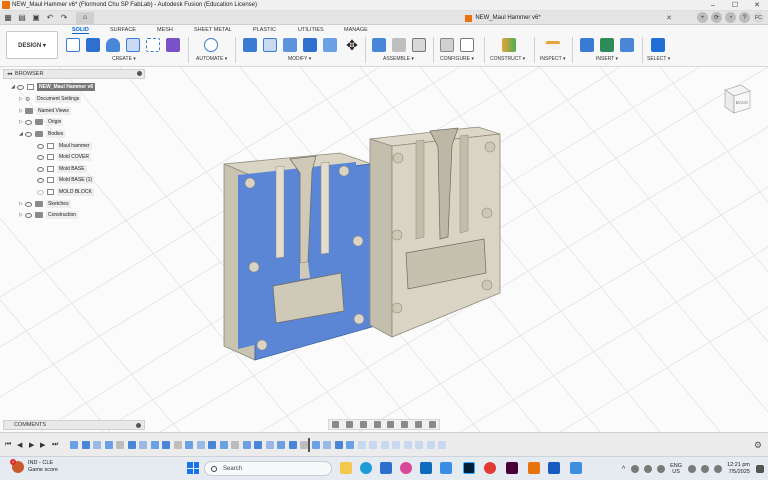 The width and height of the screenshot is (768, 480). What do you see at coordinates (607, 45) in the screenshot?
I see `insert-mesh-icon` at bounding box center [607, 45].